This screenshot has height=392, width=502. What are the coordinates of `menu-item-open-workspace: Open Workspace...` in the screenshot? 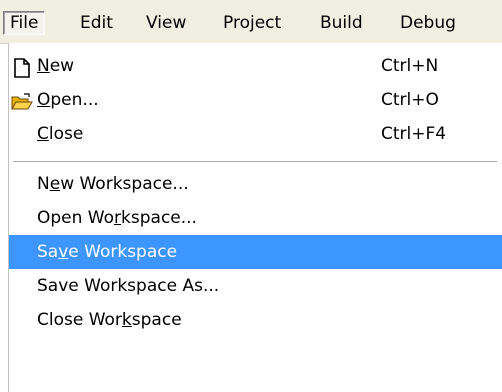 It's located at (255, 218).